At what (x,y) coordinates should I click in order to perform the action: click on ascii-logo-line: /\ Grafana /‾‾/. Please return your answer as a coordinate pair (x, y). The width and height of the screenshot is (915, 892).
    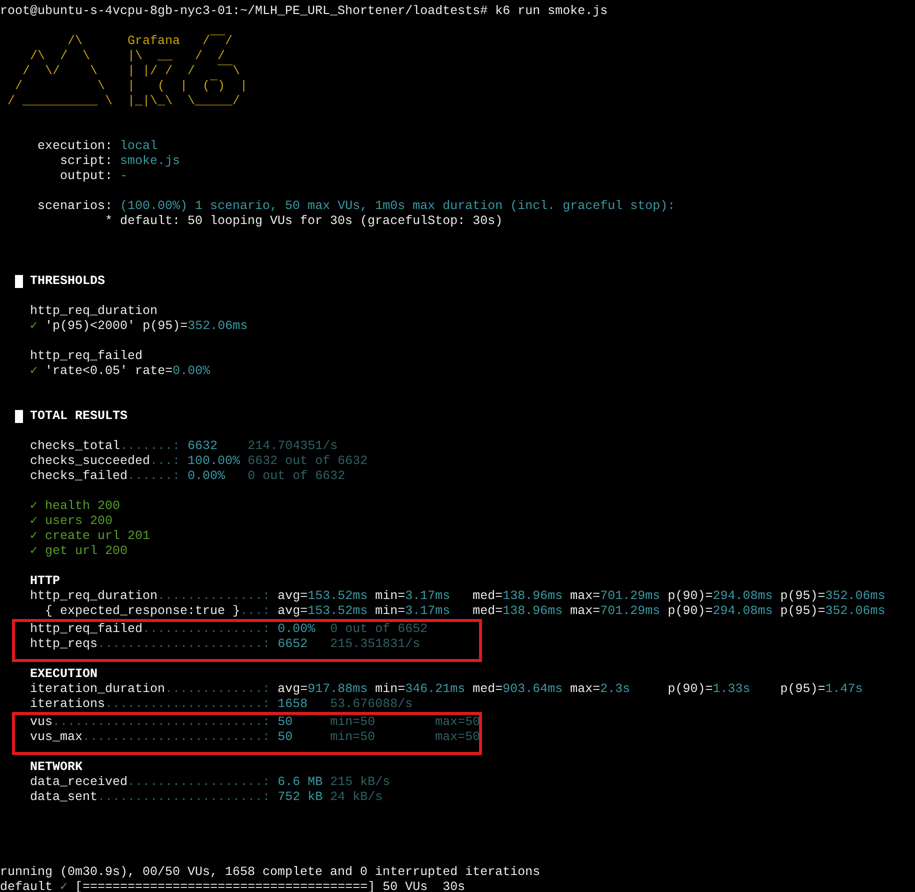
    Looking at the image, I should click on (149, 41).